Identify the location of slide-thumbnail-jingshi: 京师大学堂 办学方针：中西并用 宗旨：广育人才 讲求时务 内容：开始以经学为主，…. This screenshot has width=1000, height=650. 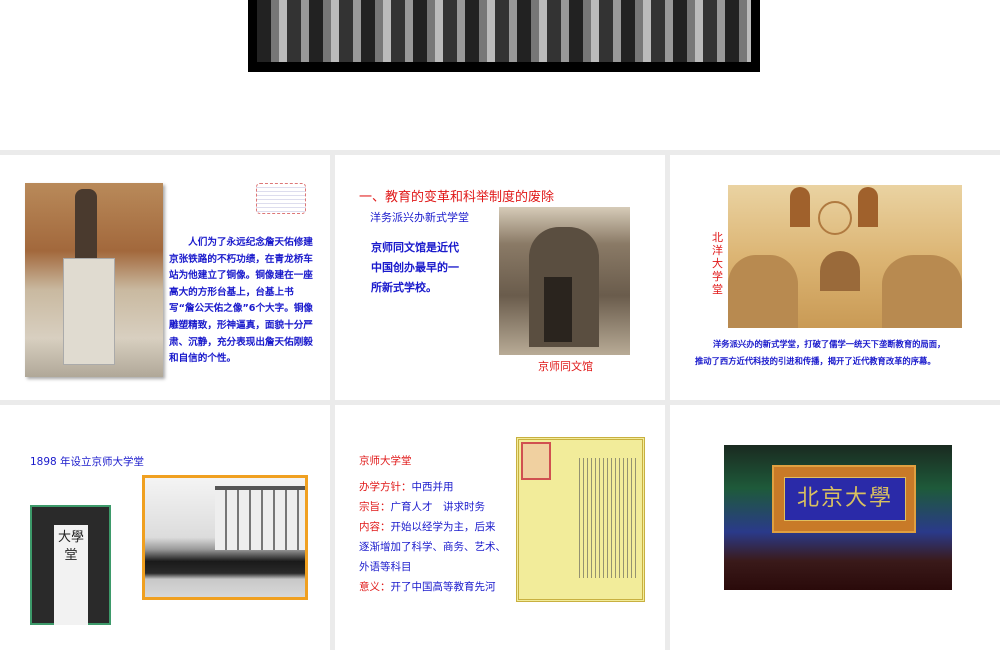
(500, 527).